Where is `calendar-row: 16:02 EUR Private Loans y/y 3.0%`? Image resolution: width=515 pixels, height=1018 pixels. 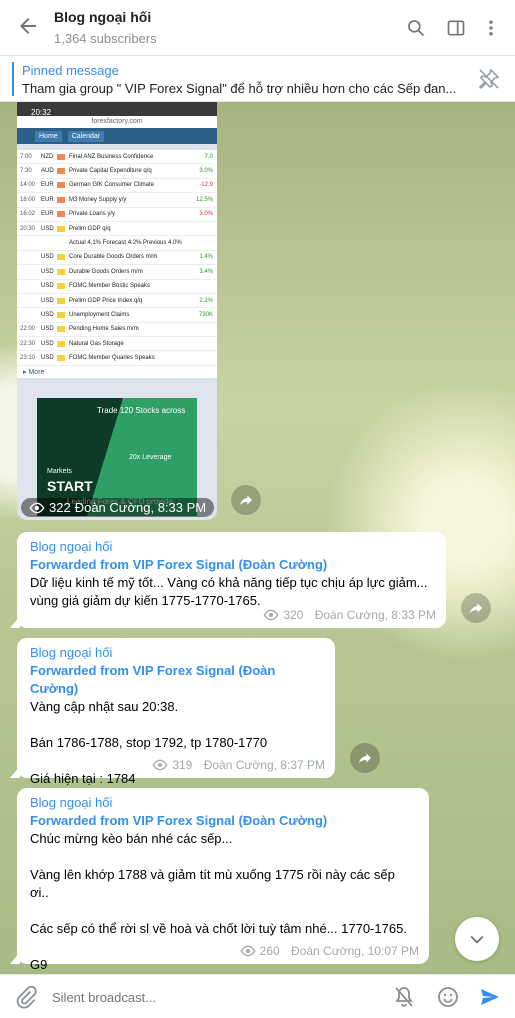 calendar-row: 16:02 EUR Private Loans y/y 3.0% is located at coordinates (117, 215).